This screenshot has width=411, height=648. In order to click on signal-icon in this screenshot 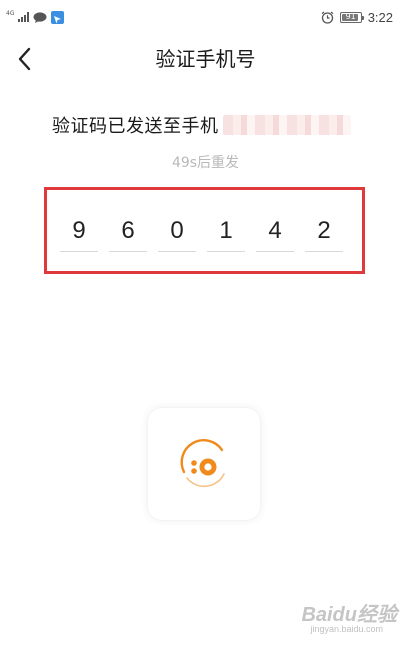, I will do `click(24, 17)`.